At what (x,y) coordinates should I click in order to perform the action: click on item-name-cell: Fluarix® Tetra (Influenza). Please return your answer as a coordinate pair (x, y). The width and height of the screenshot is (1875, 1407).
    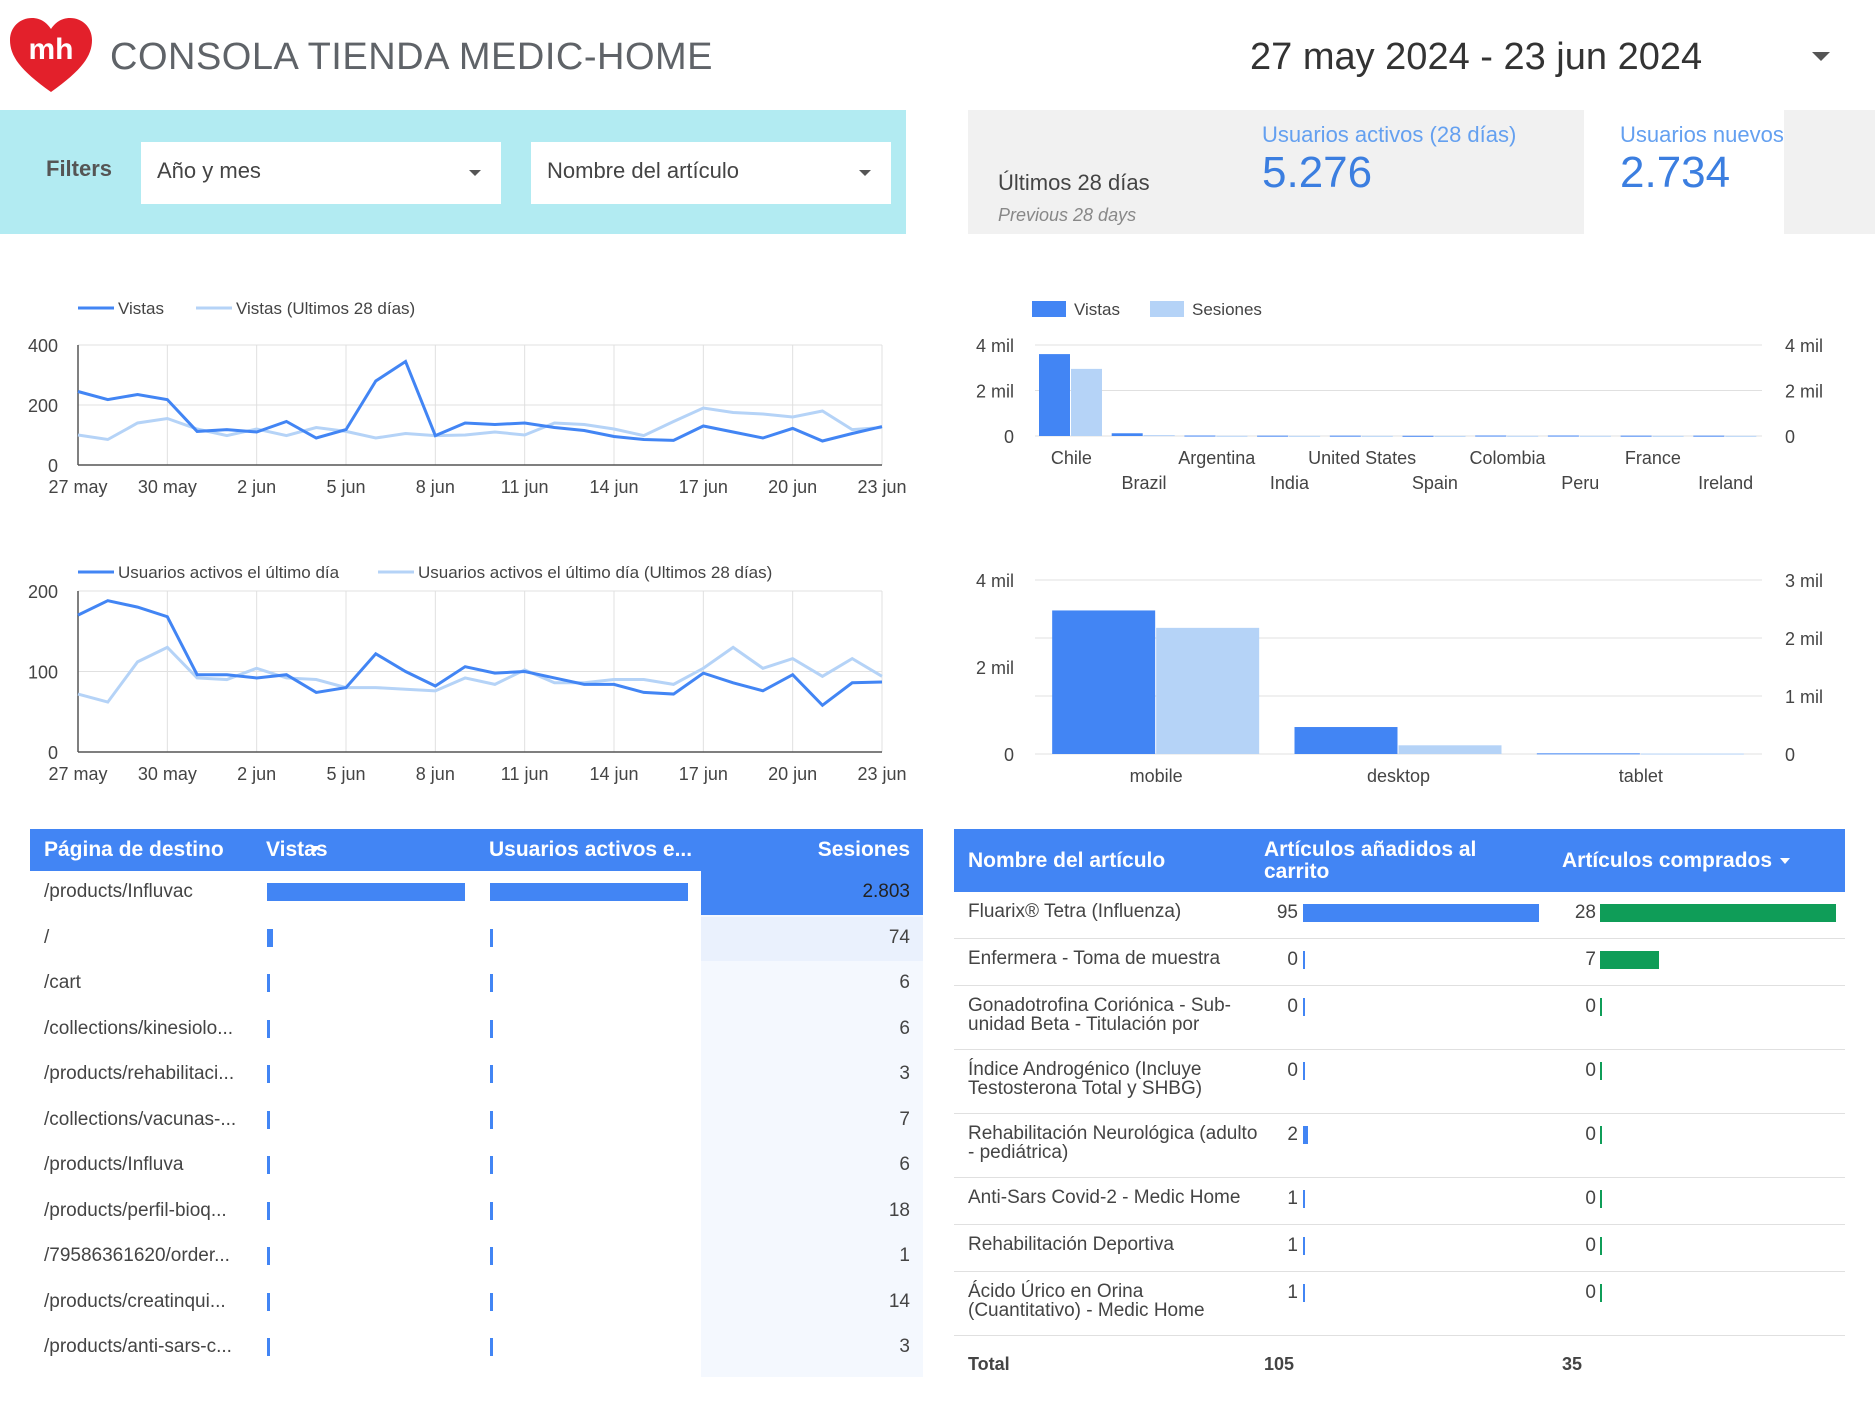
    Looking at the image, I should click on (1113, 911).